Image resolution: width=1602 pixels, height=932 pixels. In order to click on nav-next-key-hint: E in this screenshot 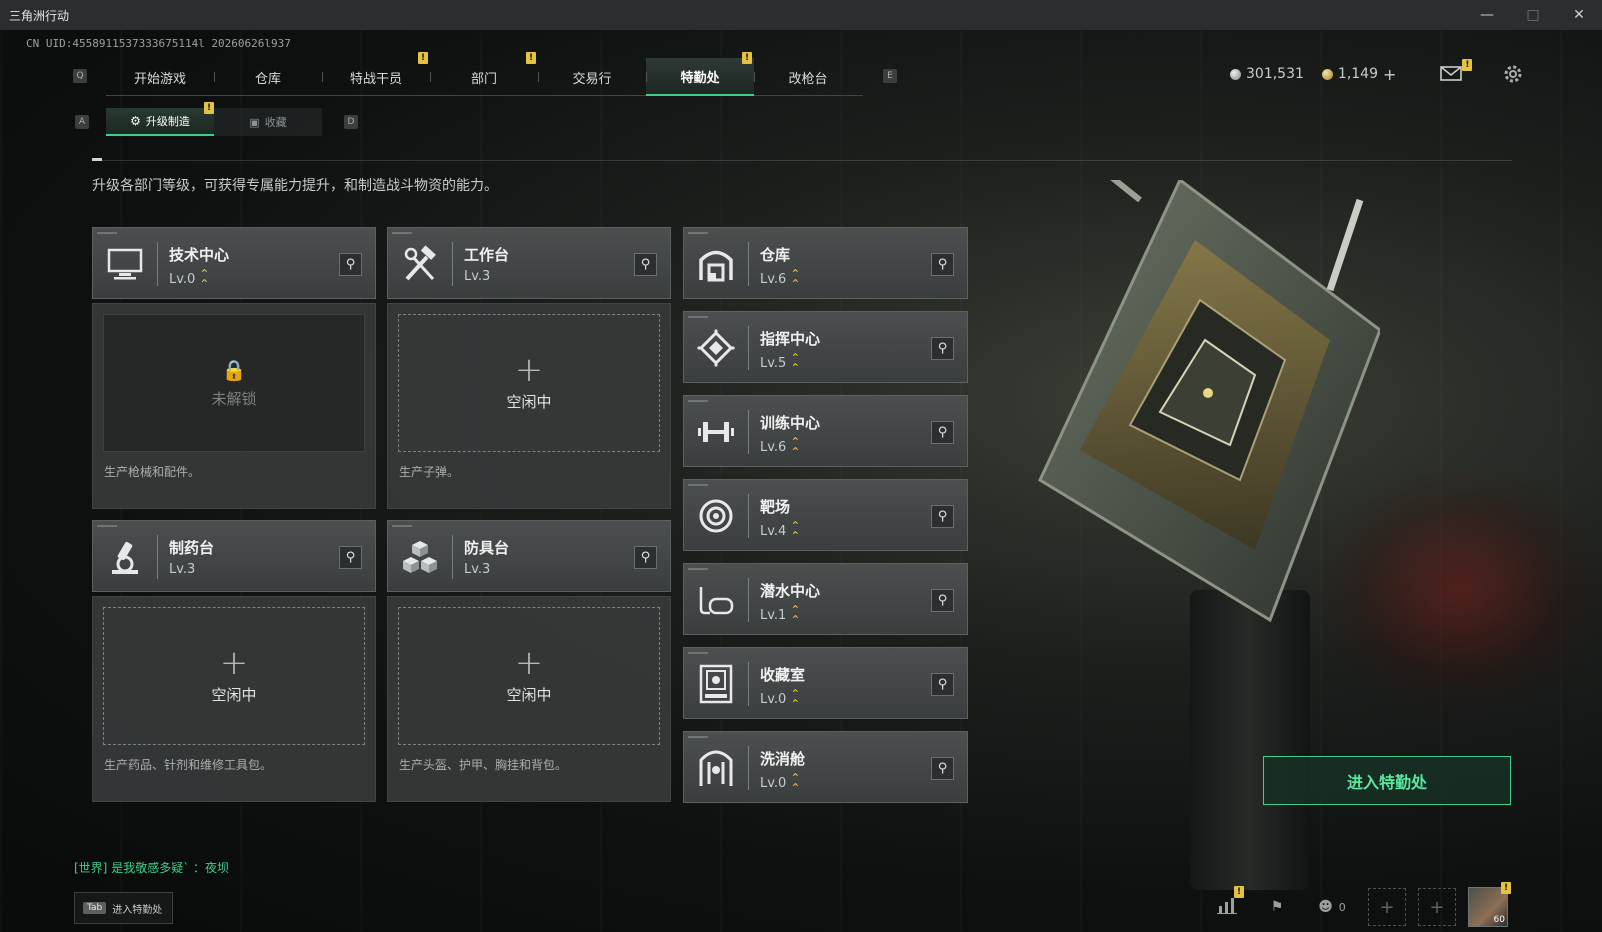, I will do `click(890, 76)`.